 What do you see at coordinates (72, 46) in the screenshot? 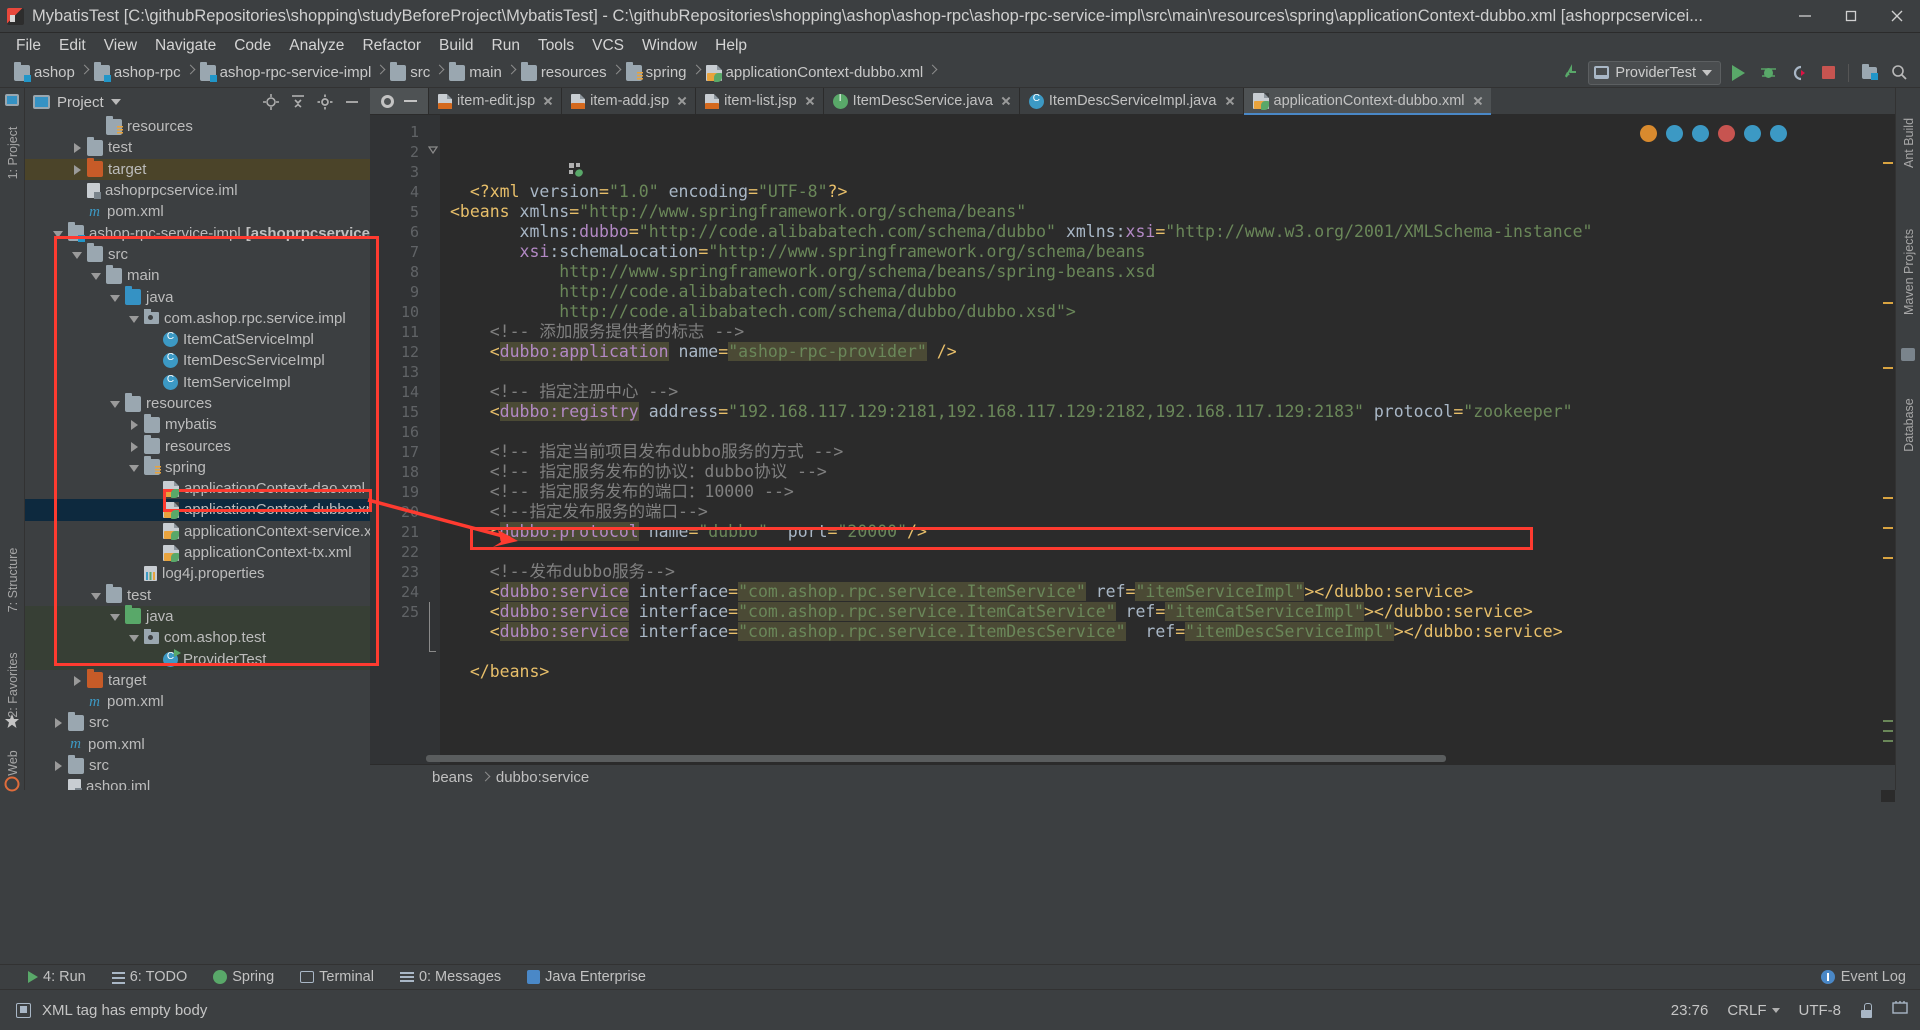
I see `menu-item-edit: Edit` at bounding box center [72, 46].